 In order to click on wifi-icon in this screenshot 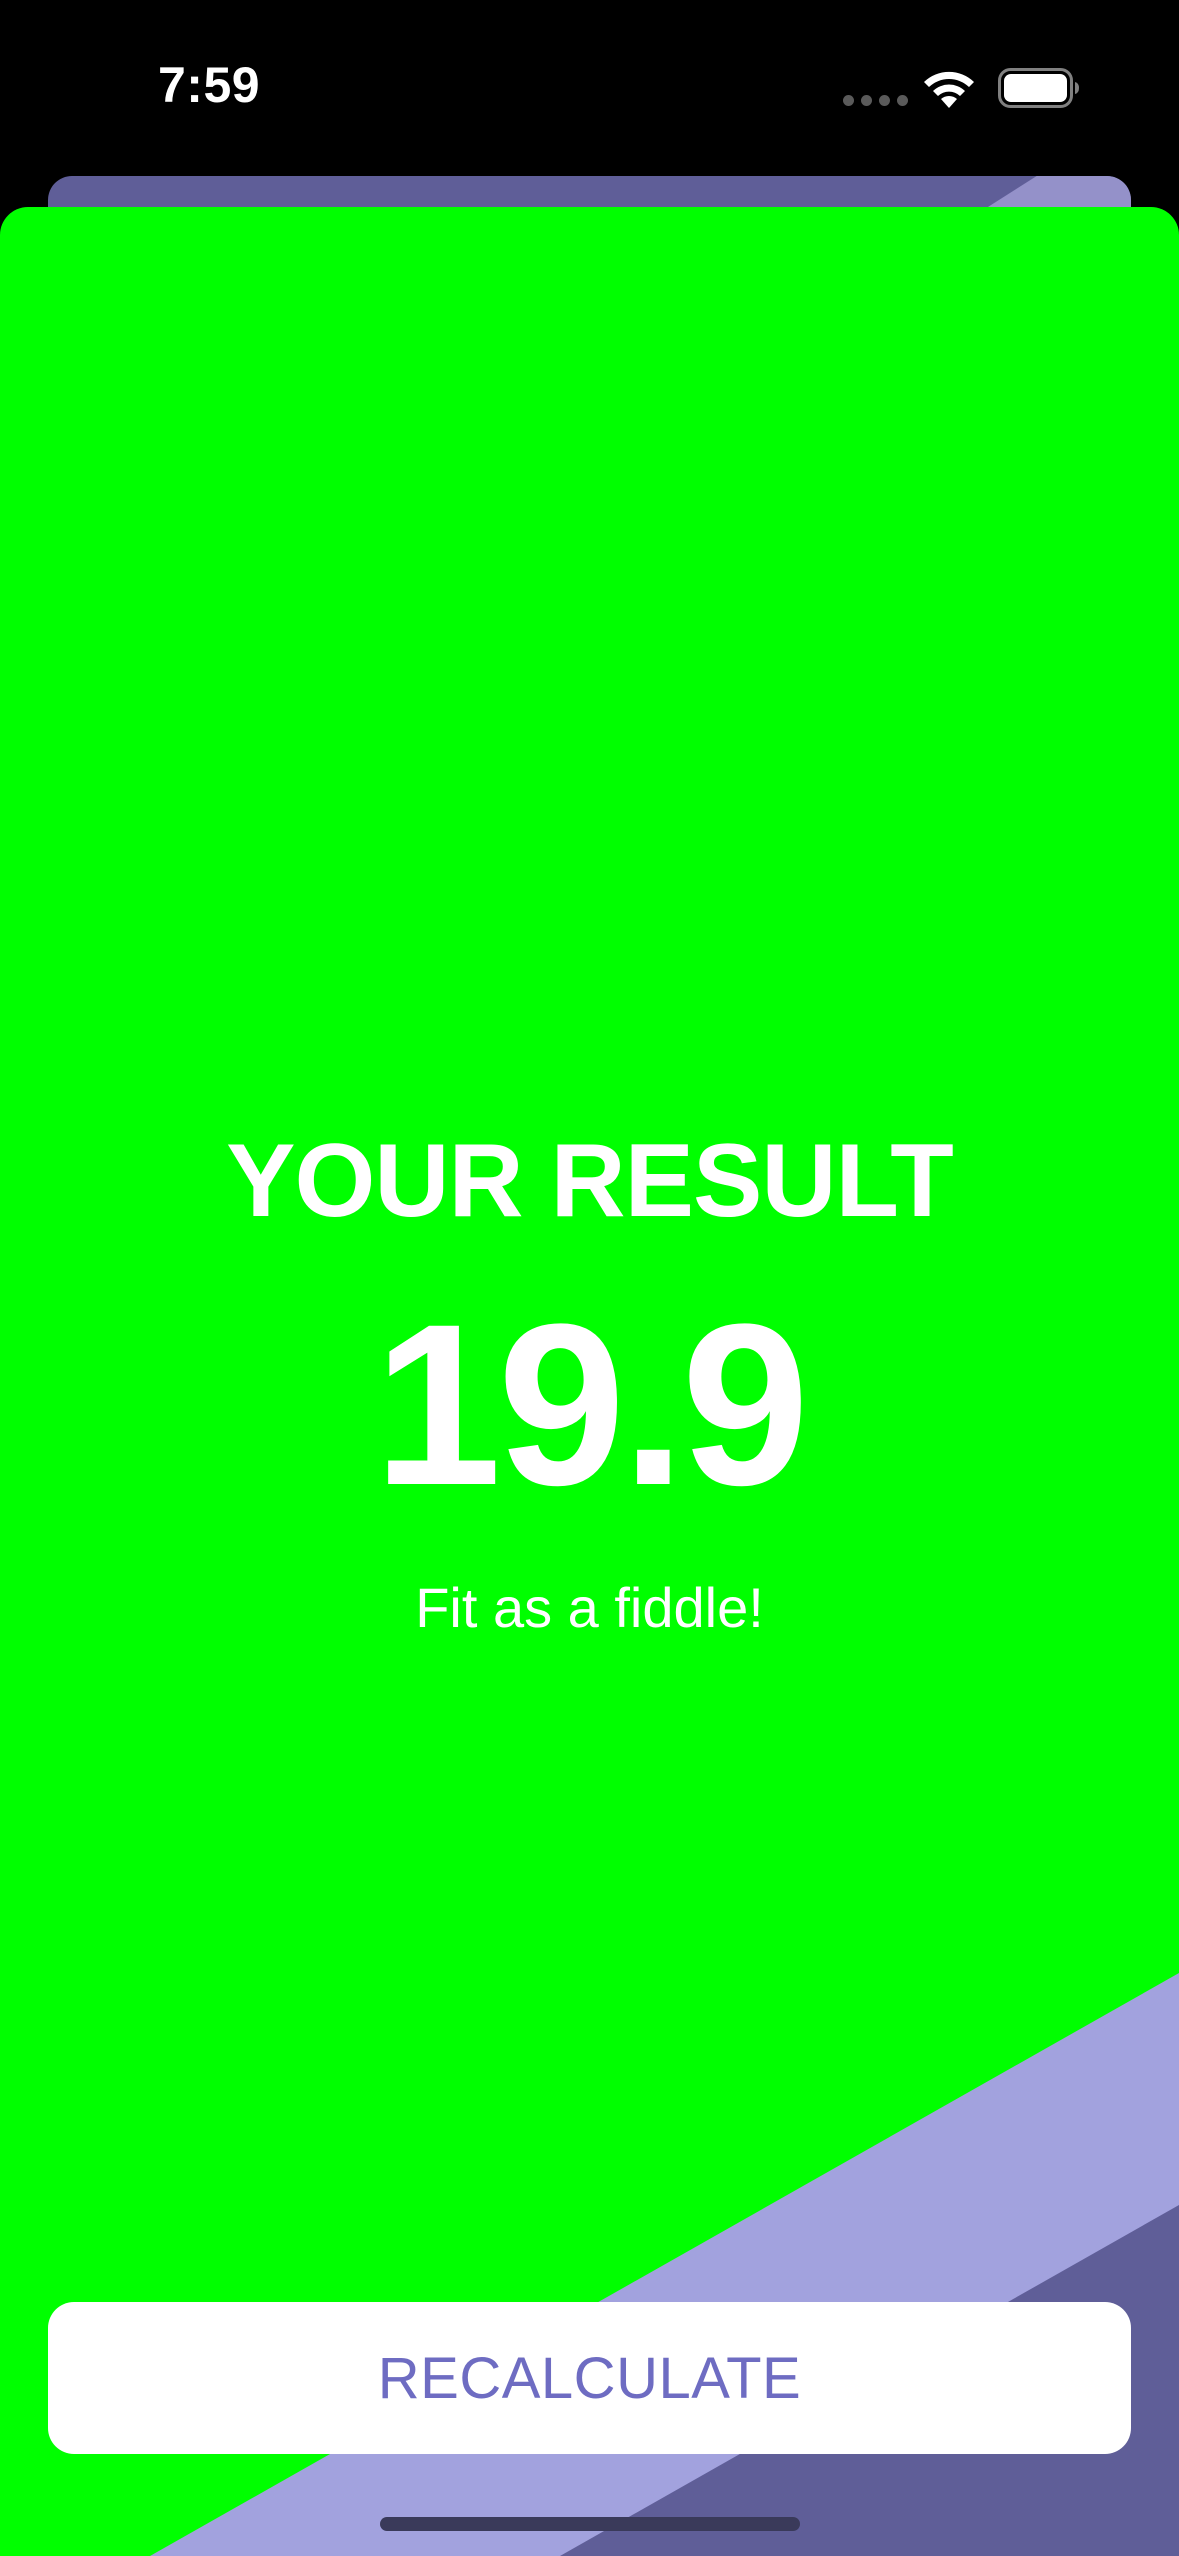, I will do `click(949, 89)`.